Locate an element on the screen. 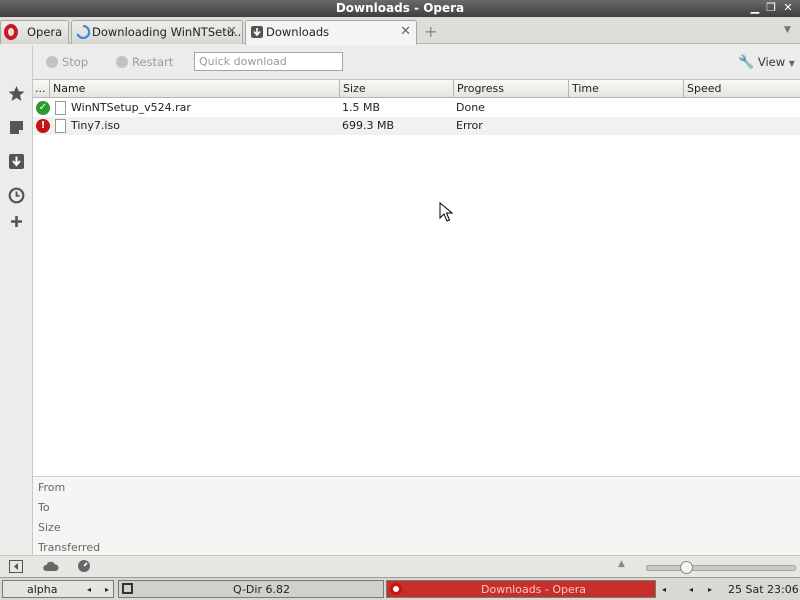  restart-icon is located at coordinates (122, 62).